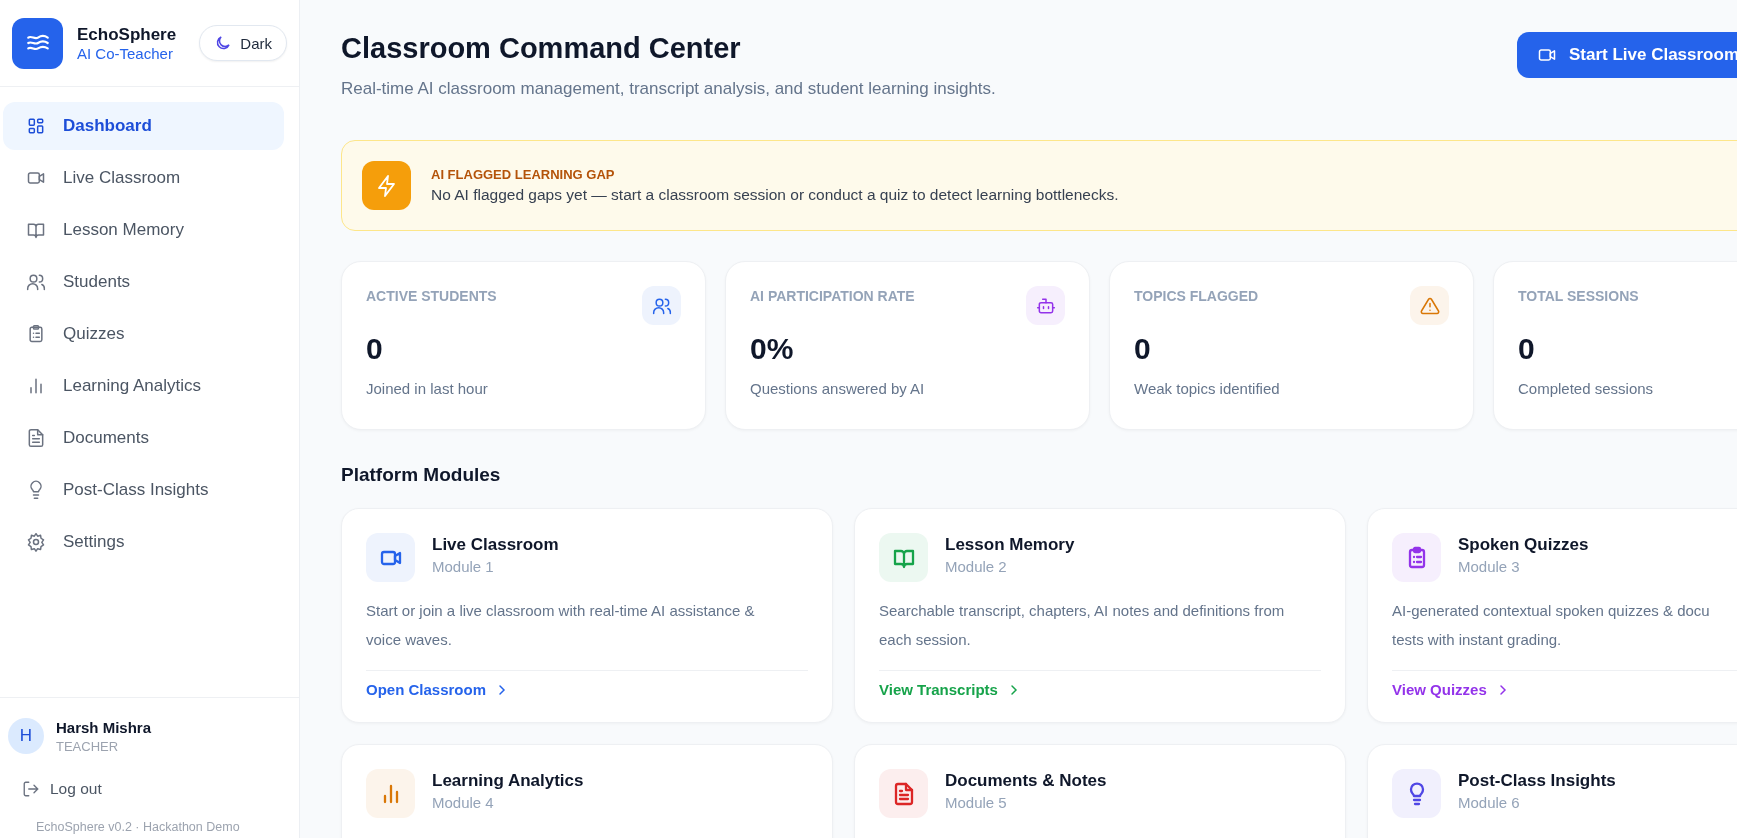  Describe the element at coordinates (1010, 544) in the screenshot. I see `module-title: Lesson Memory` at that location.